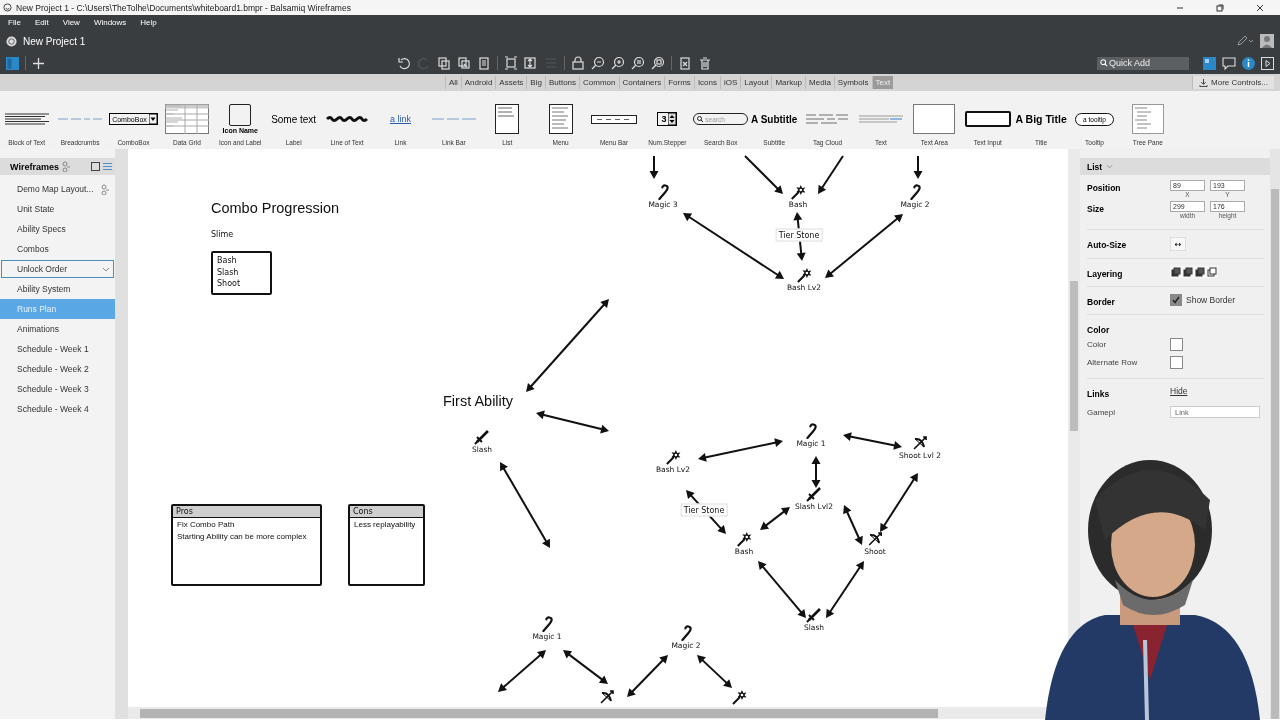 The image size is (1280, 720). Describe the element at coordinates (730, 82) in the screenshot. I see `category-tab: iOS` at that location.